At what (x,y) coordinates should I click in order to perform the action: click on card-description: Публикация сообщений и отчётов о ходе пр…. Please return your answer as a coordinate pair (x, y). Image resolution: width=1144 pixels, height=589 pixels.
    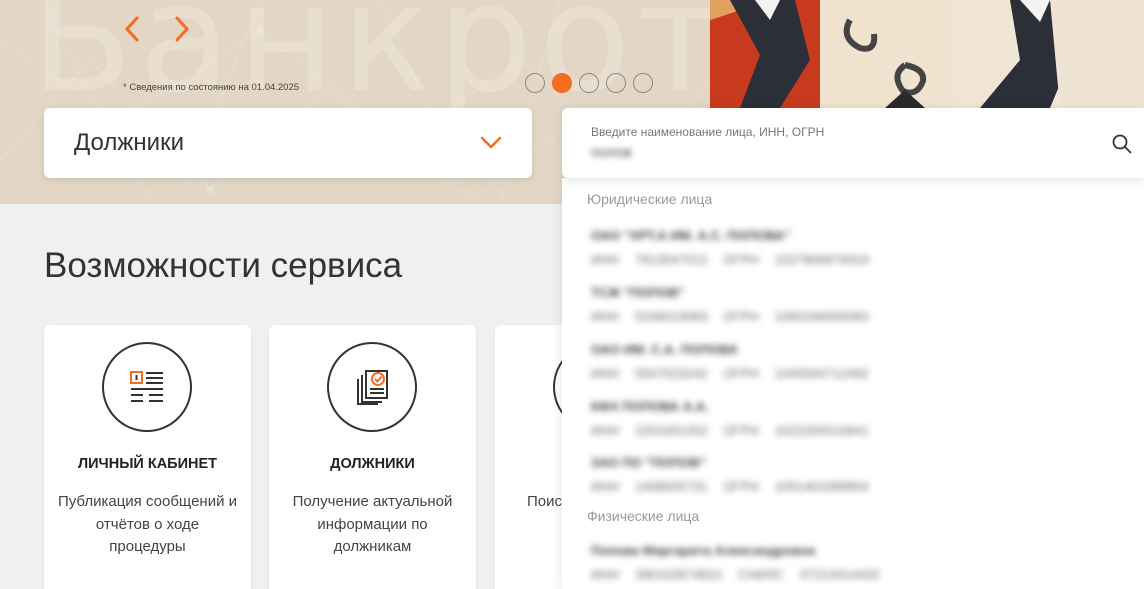
    Looking at the image, I should click on (147, 524).